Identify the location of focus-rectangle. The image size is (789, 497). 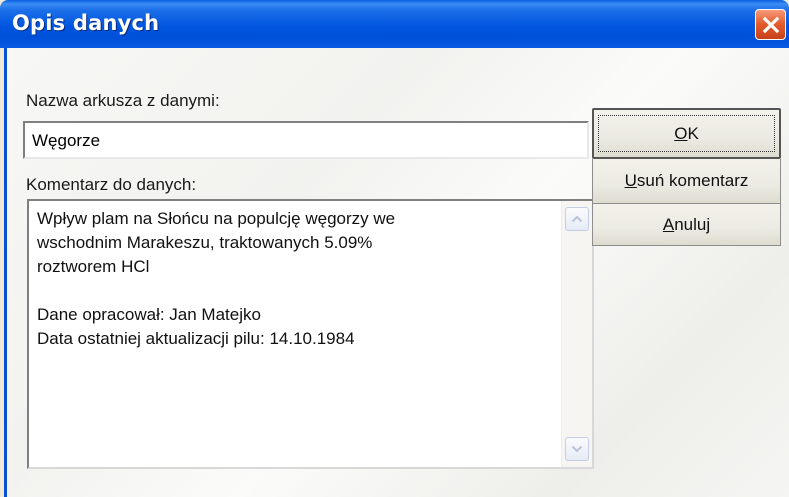
(686, 133).